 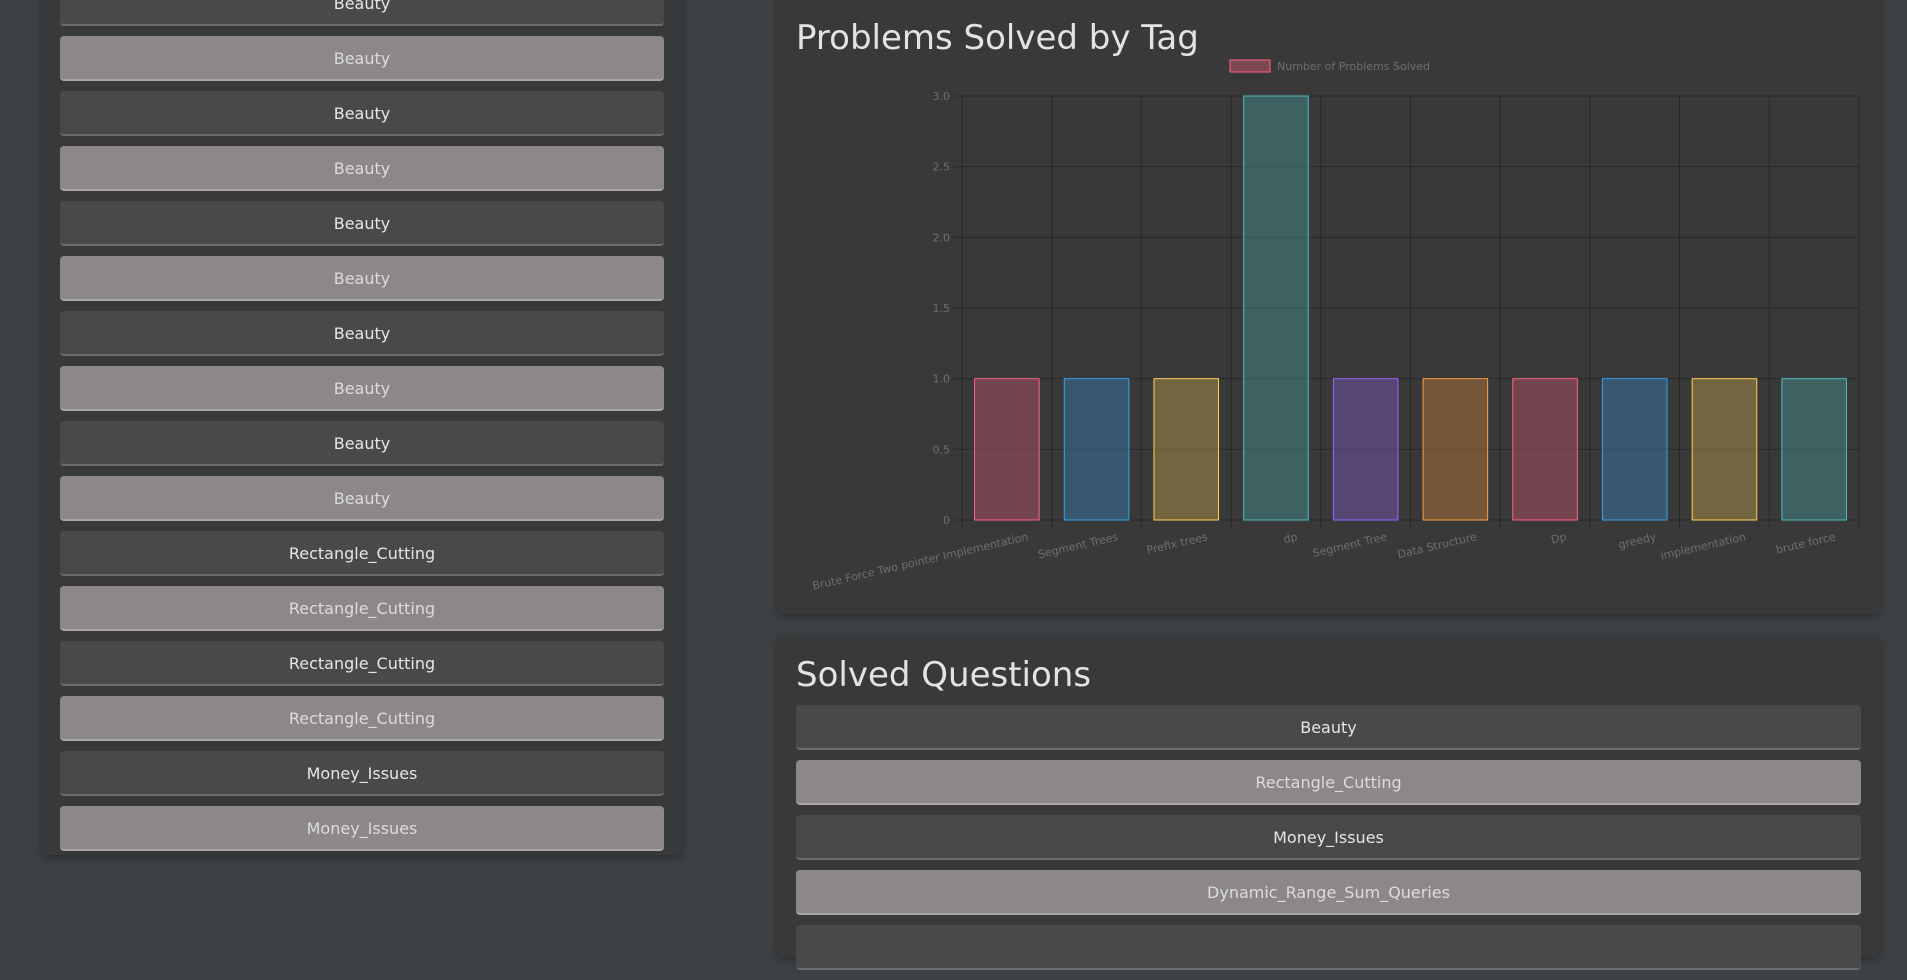 I want to click on solved-questions-title: Solved Questions, so click(x=944, y=675).